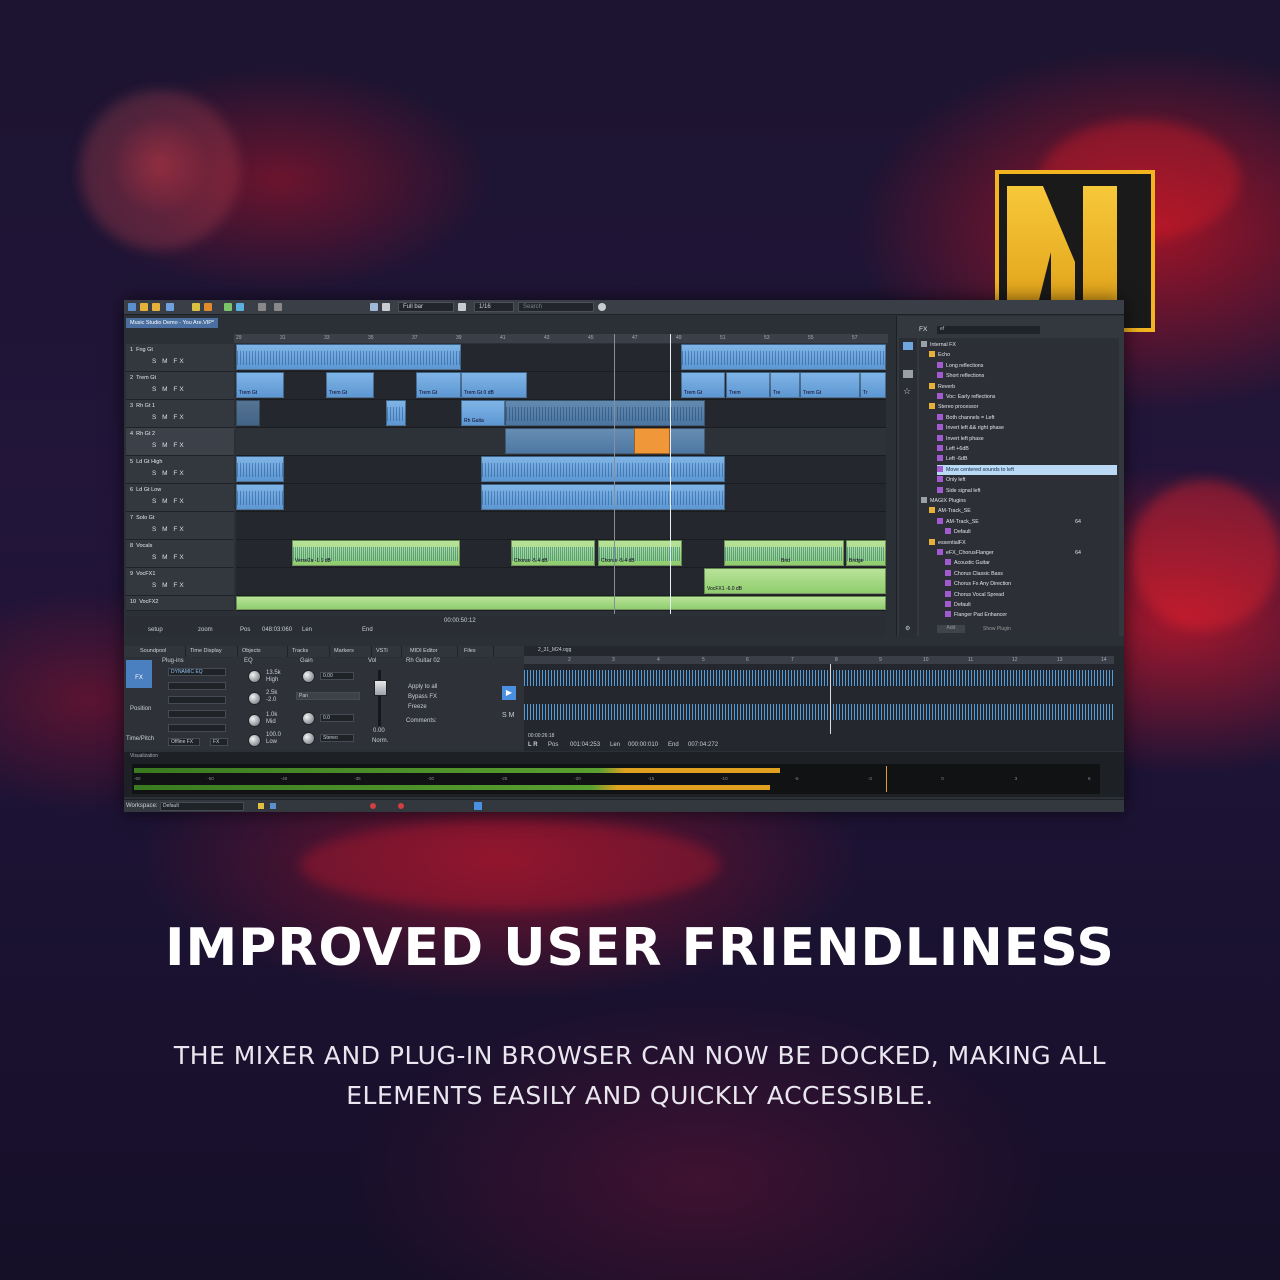  I want to click on play-icon: ▶, so click(509, 693).